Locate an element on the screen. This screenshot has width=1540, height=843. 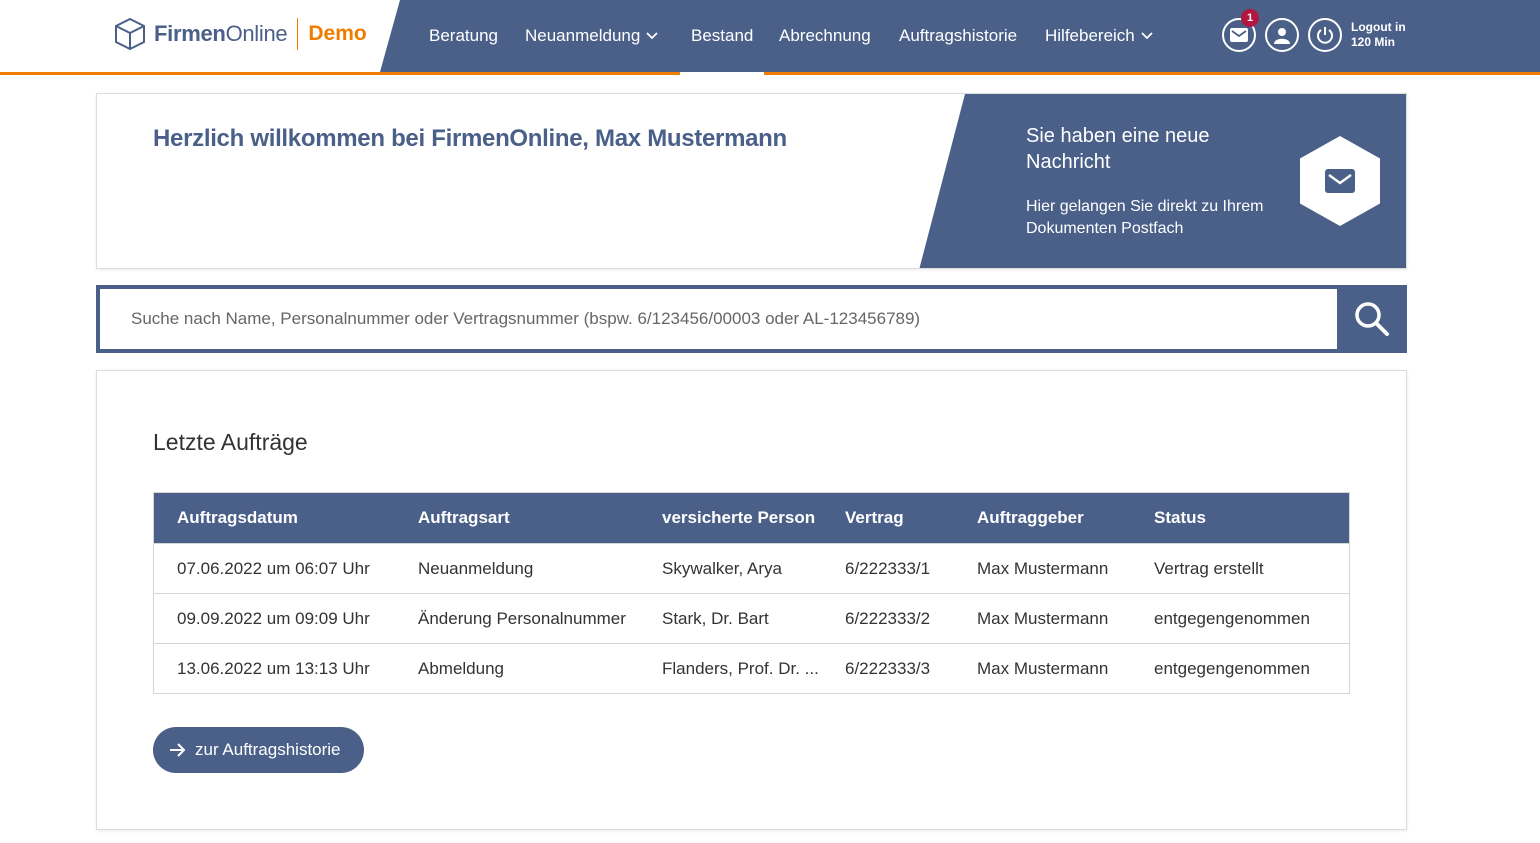
logout-minutes: 120 Min is located at coordinates (1373, 42).